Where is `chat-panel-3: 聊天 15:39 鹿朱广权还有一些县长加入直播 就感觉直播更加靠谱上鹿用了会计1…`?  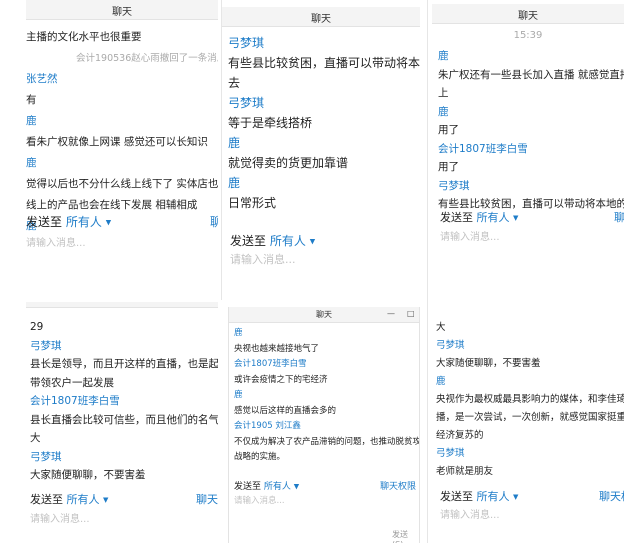
chat-panel-3: 聊天 15:39 鹿朱广权还有一些县长加入直播 就感觉直播更加靠谱上鹿用了会计1… is located at coordinates (528, 128).